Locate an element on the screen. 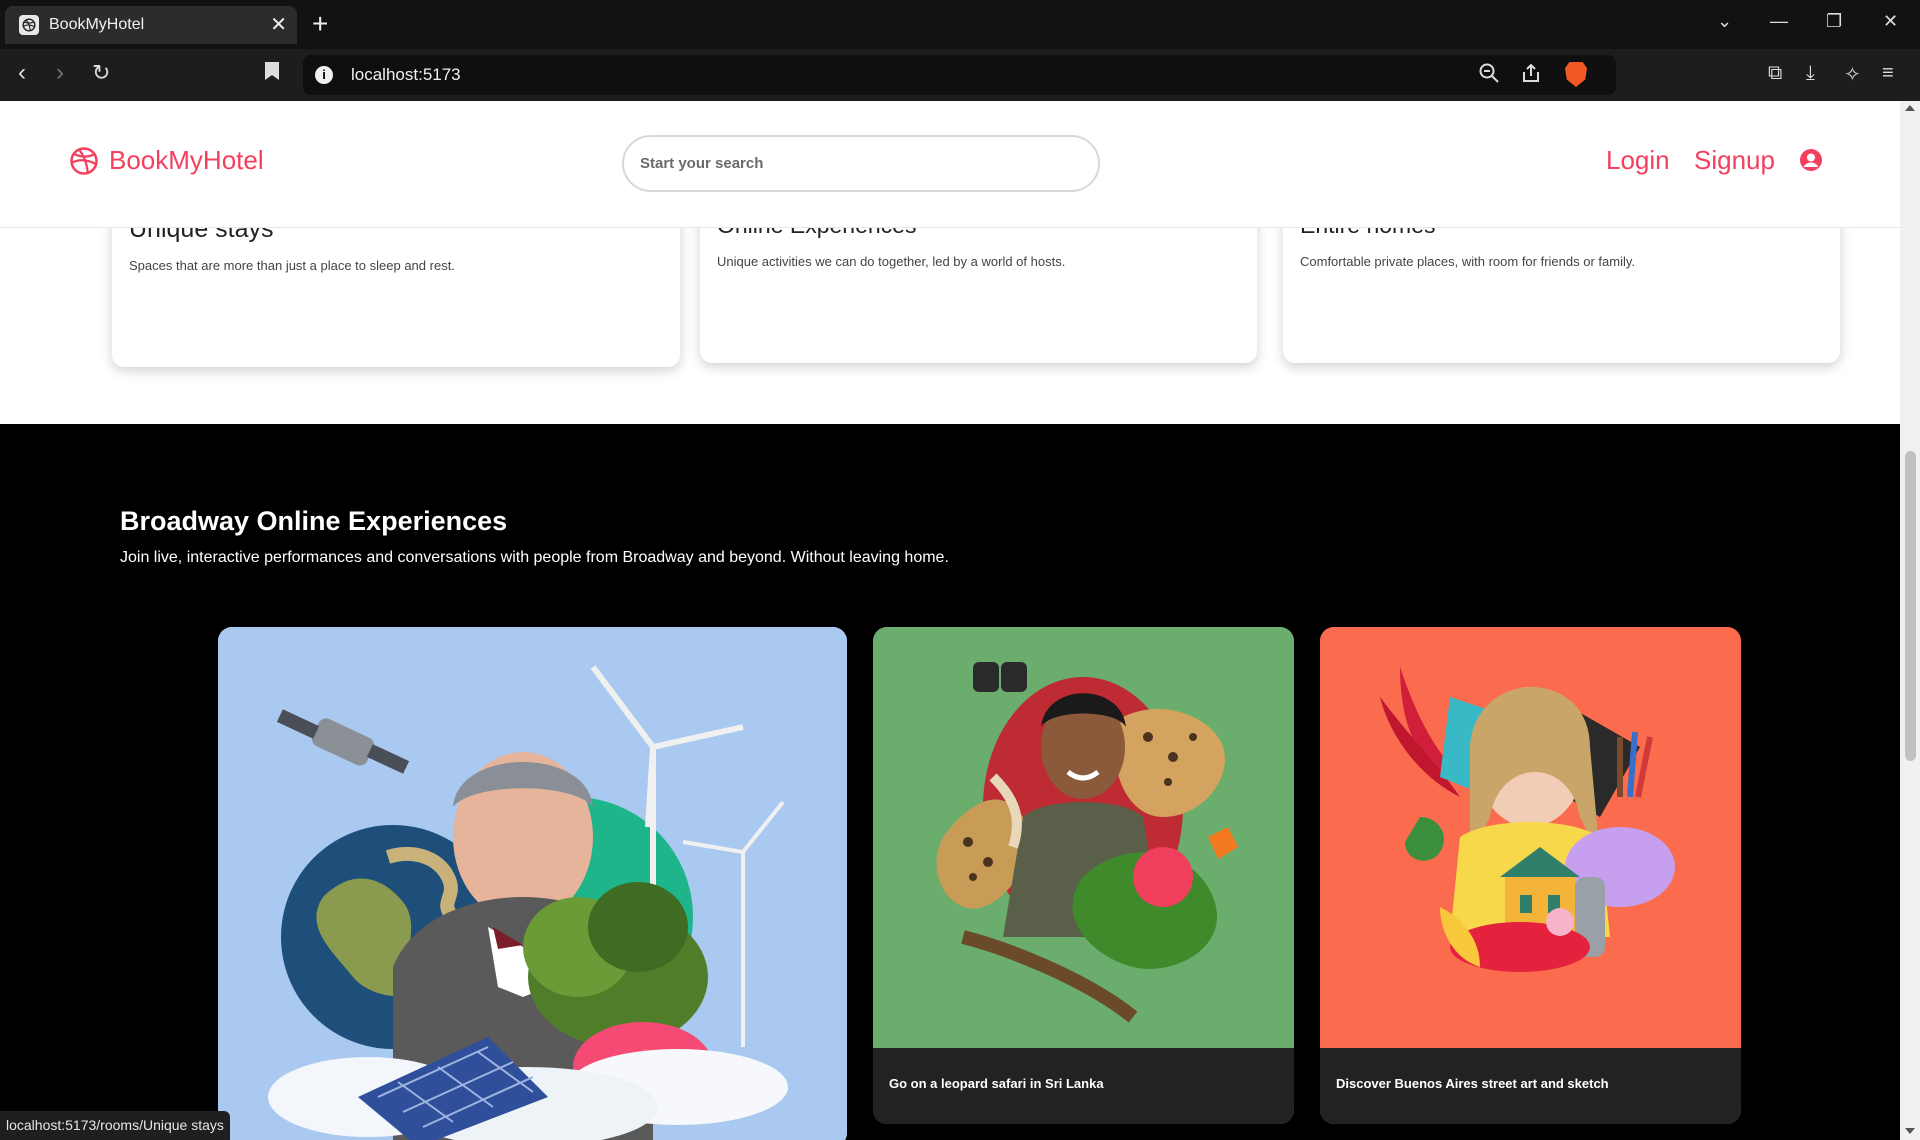 The height and width of the screenshot is (1140, 1920). leo-ai-icon: ✧ is located at coordinates (1852, 74).